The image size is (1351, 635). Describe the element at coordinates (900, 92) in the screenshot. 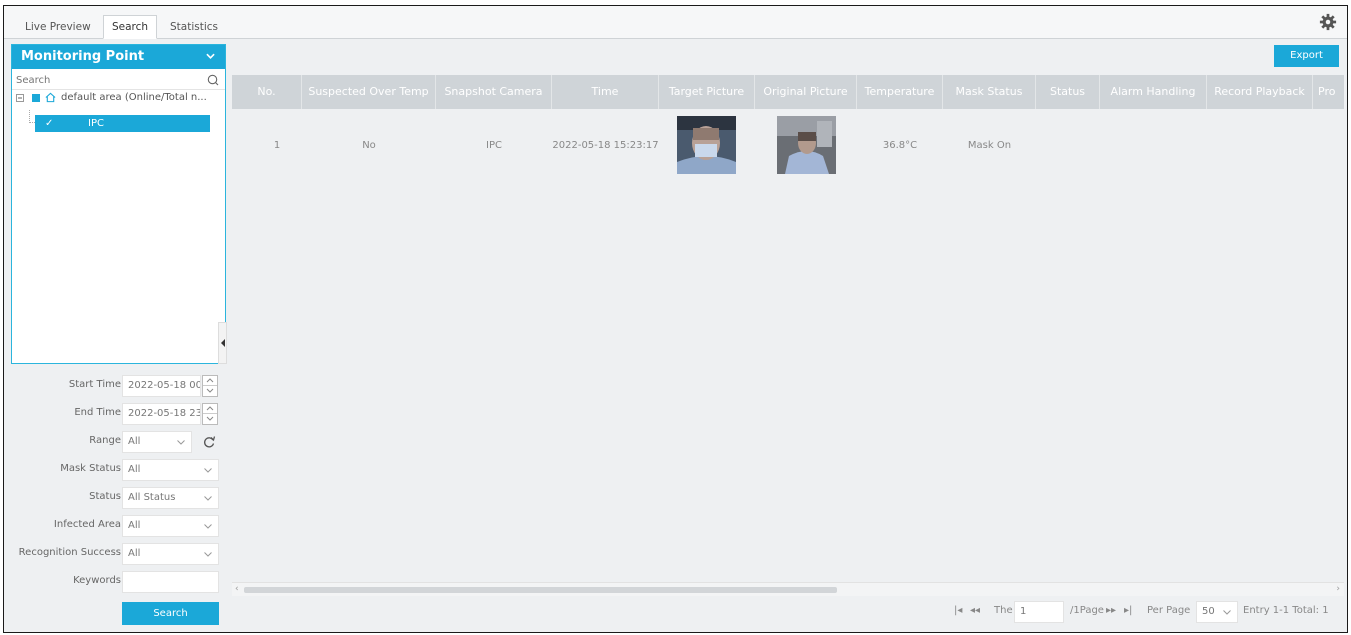

I see `column-header: Temperature` at that location.